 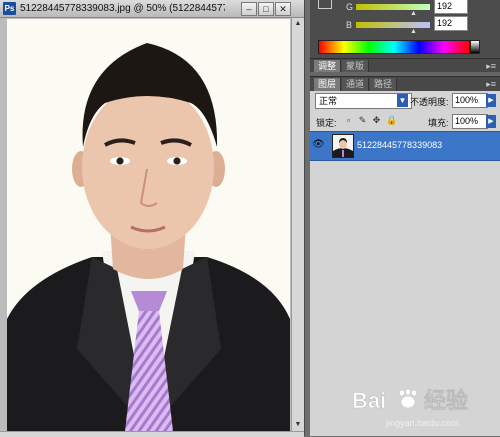 I want to click on b-value-input: 192, so click(x=451, y=23).